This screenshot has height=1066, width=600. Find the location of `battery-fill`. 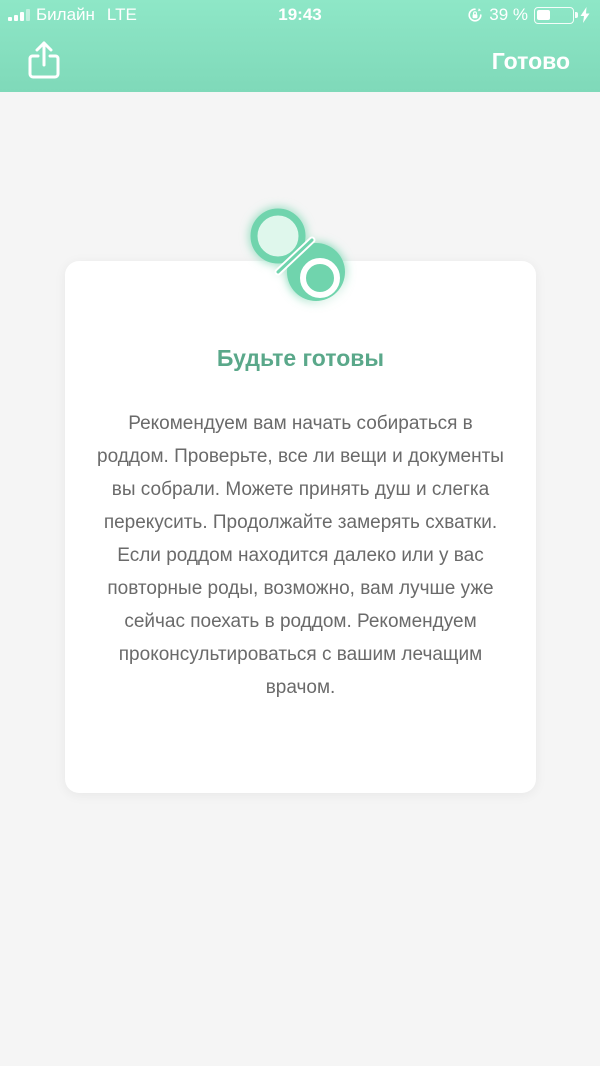

battery-fill is located at coordinates (543, 14).